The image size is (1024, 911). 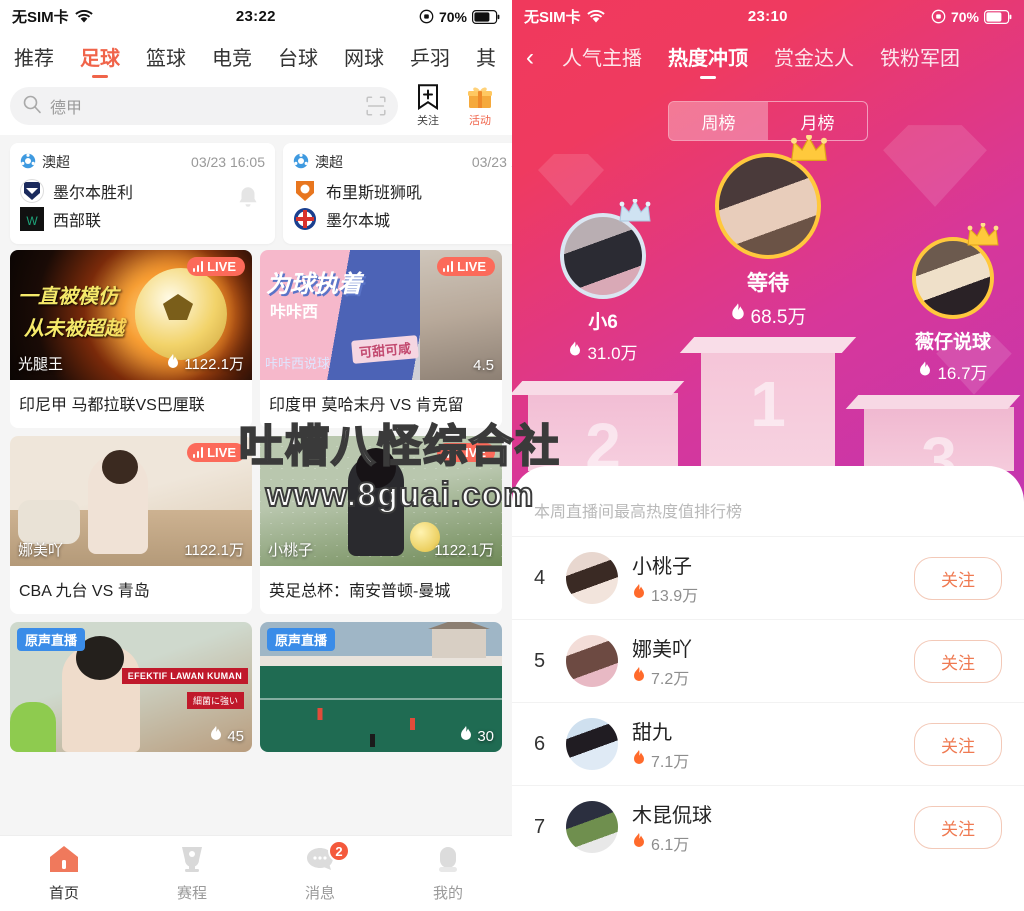 I want to click on tab-basketball: 篮球, so click(x=166, y=58).